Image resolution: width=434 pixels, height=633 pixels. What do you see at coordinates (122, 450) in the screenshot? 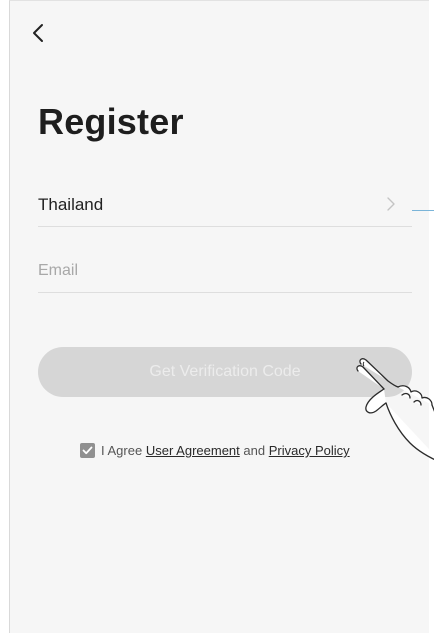
I see `agreement-prefix: I Agree` at bounding box center [122, 450].